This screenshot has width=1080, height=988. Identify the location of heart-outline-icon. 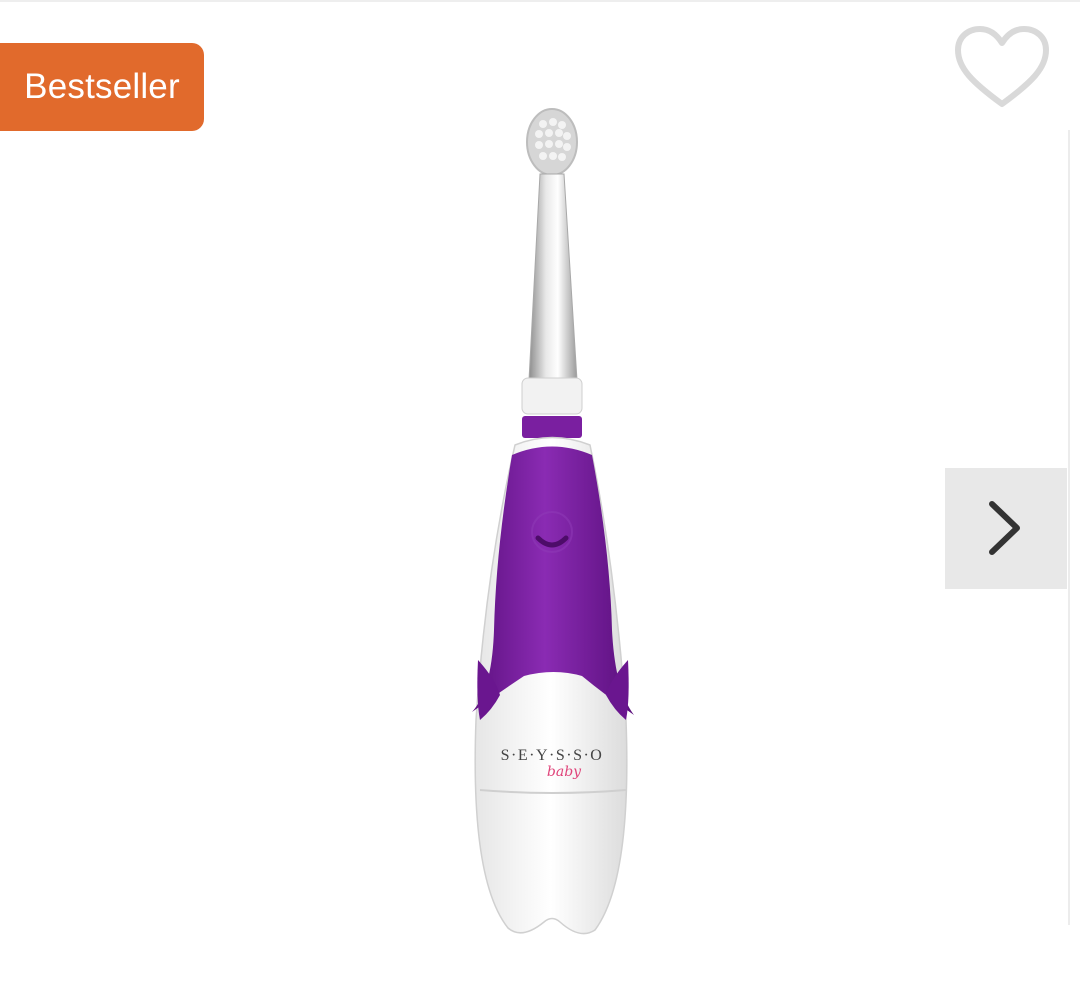
(1002, 66).